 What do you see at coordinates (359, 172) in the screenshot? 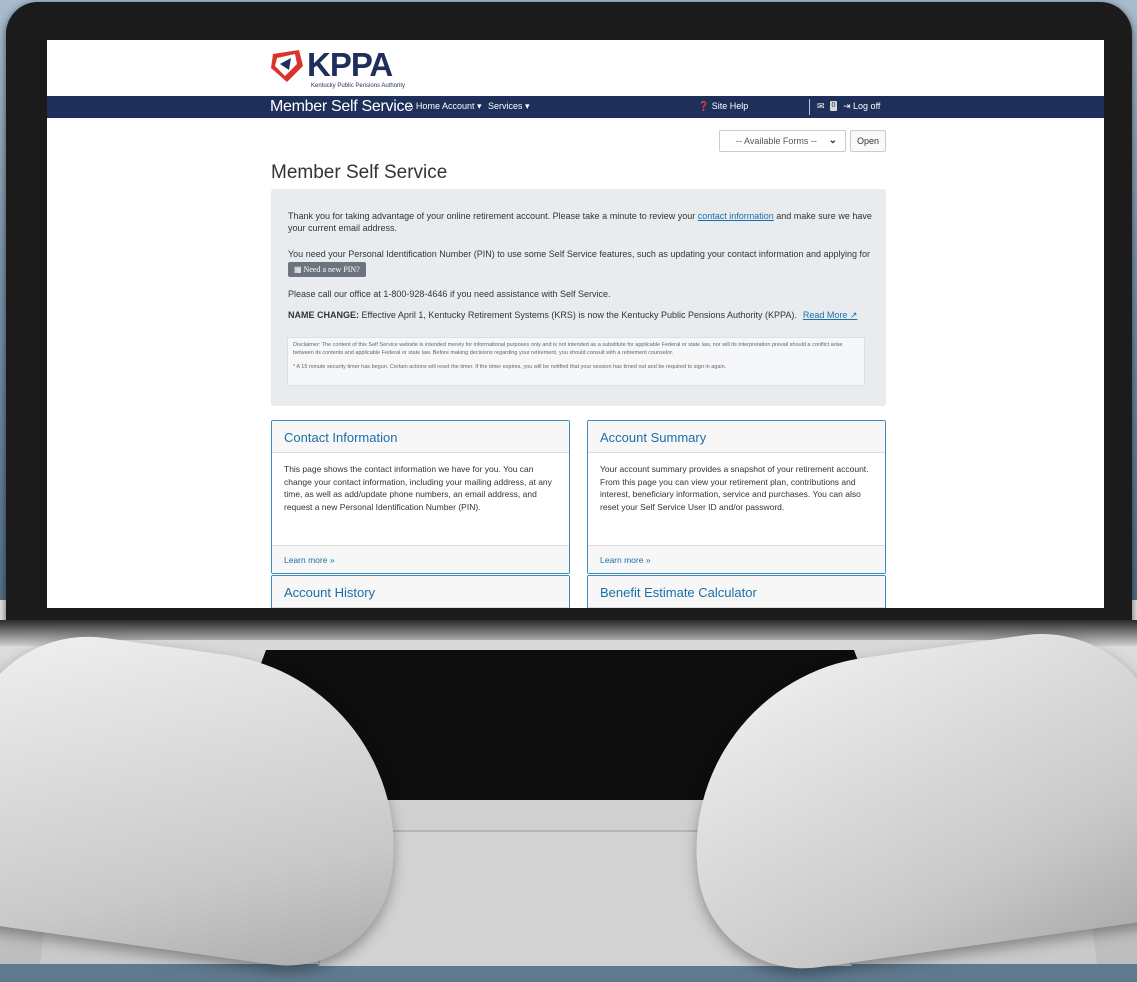
I see `page-title: Member Self Service` at bounding box center [359, 172].